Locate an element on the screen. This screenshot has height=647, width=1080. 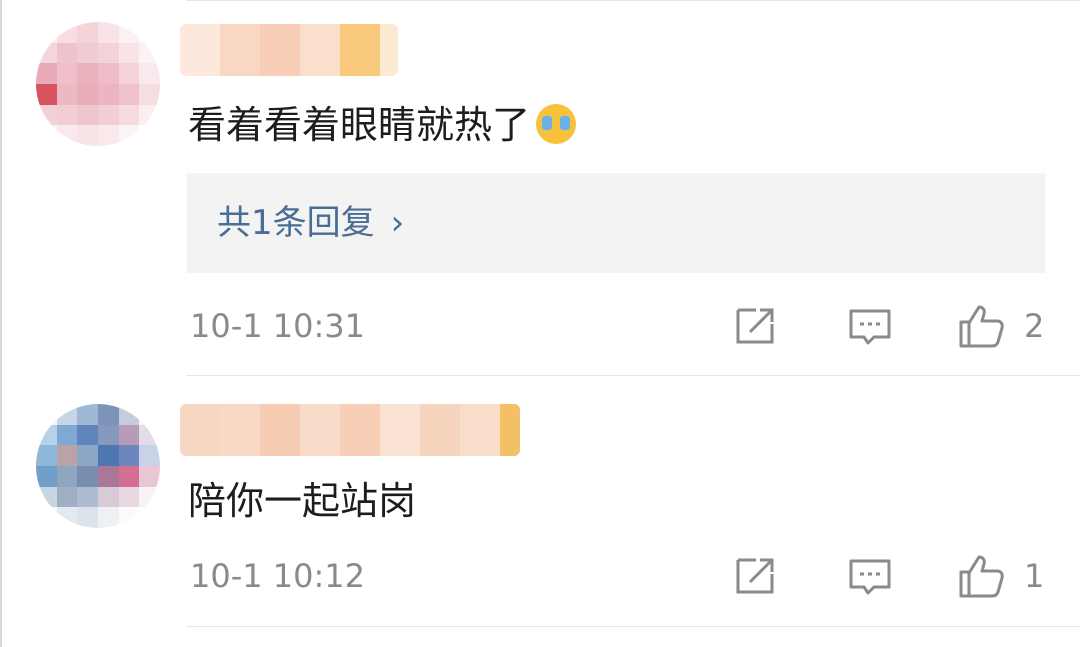
crying-face-icon is located at coordinates (556, 124).